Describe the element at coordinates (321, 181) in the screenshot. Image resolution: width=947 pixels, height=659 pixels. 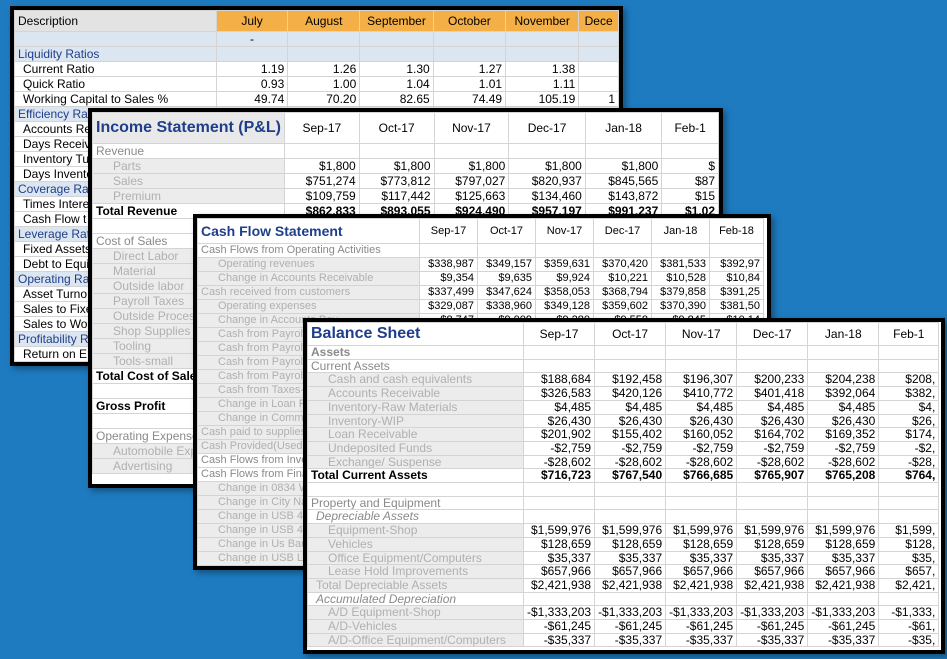
I see `value-cell: $751,274` at that location.